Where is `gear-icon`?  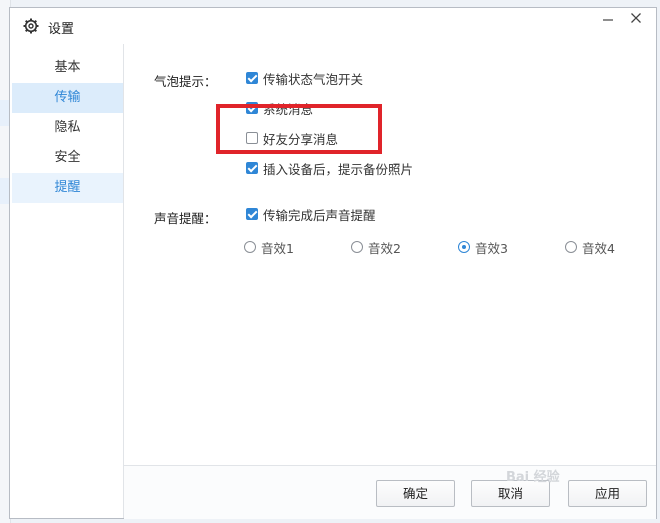
gear-icon is located at coordinates (31, 26).